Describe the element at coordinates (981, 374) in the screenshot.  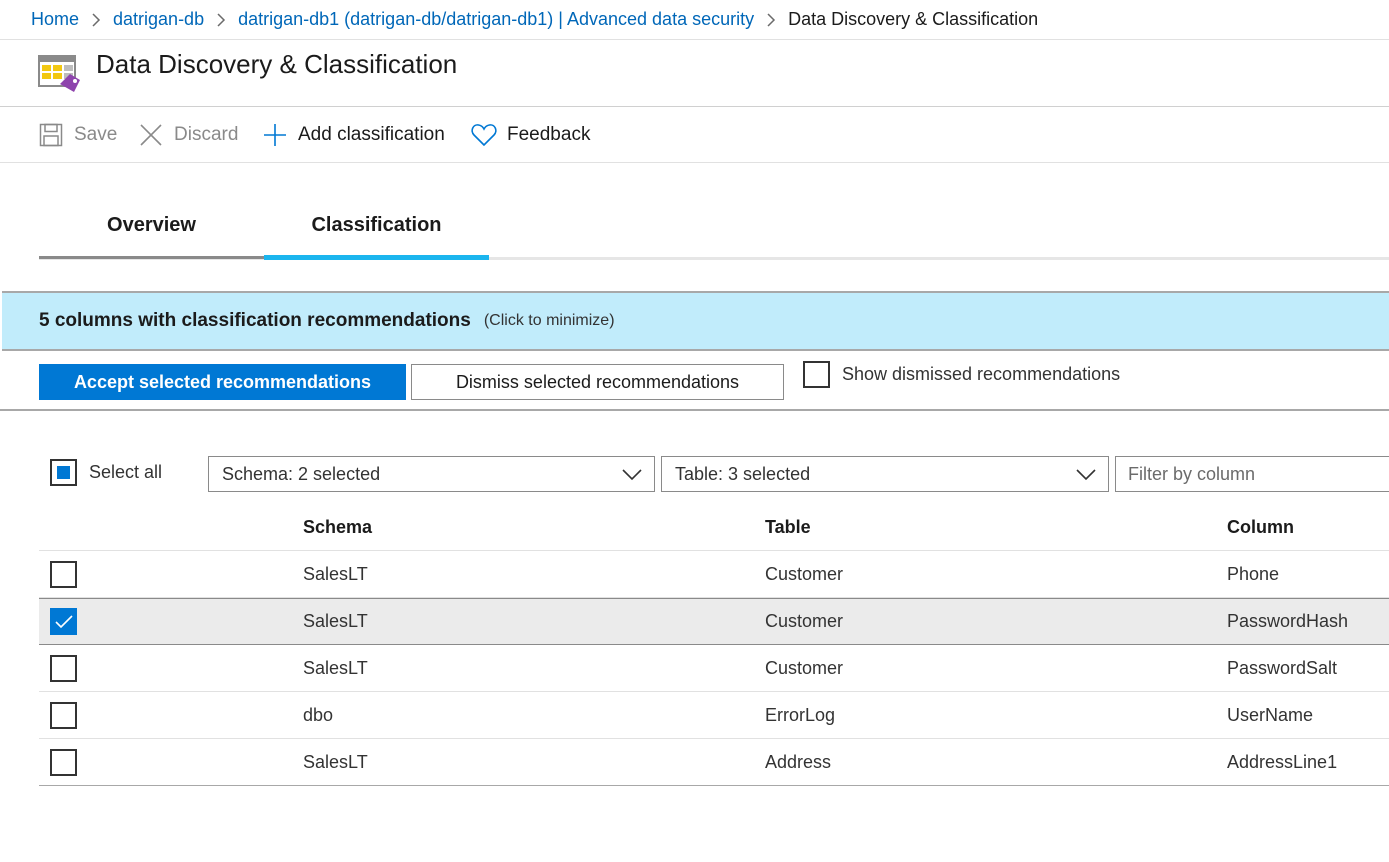
I see `show-dismissed-label: Show dismissed recommendations` at that location.